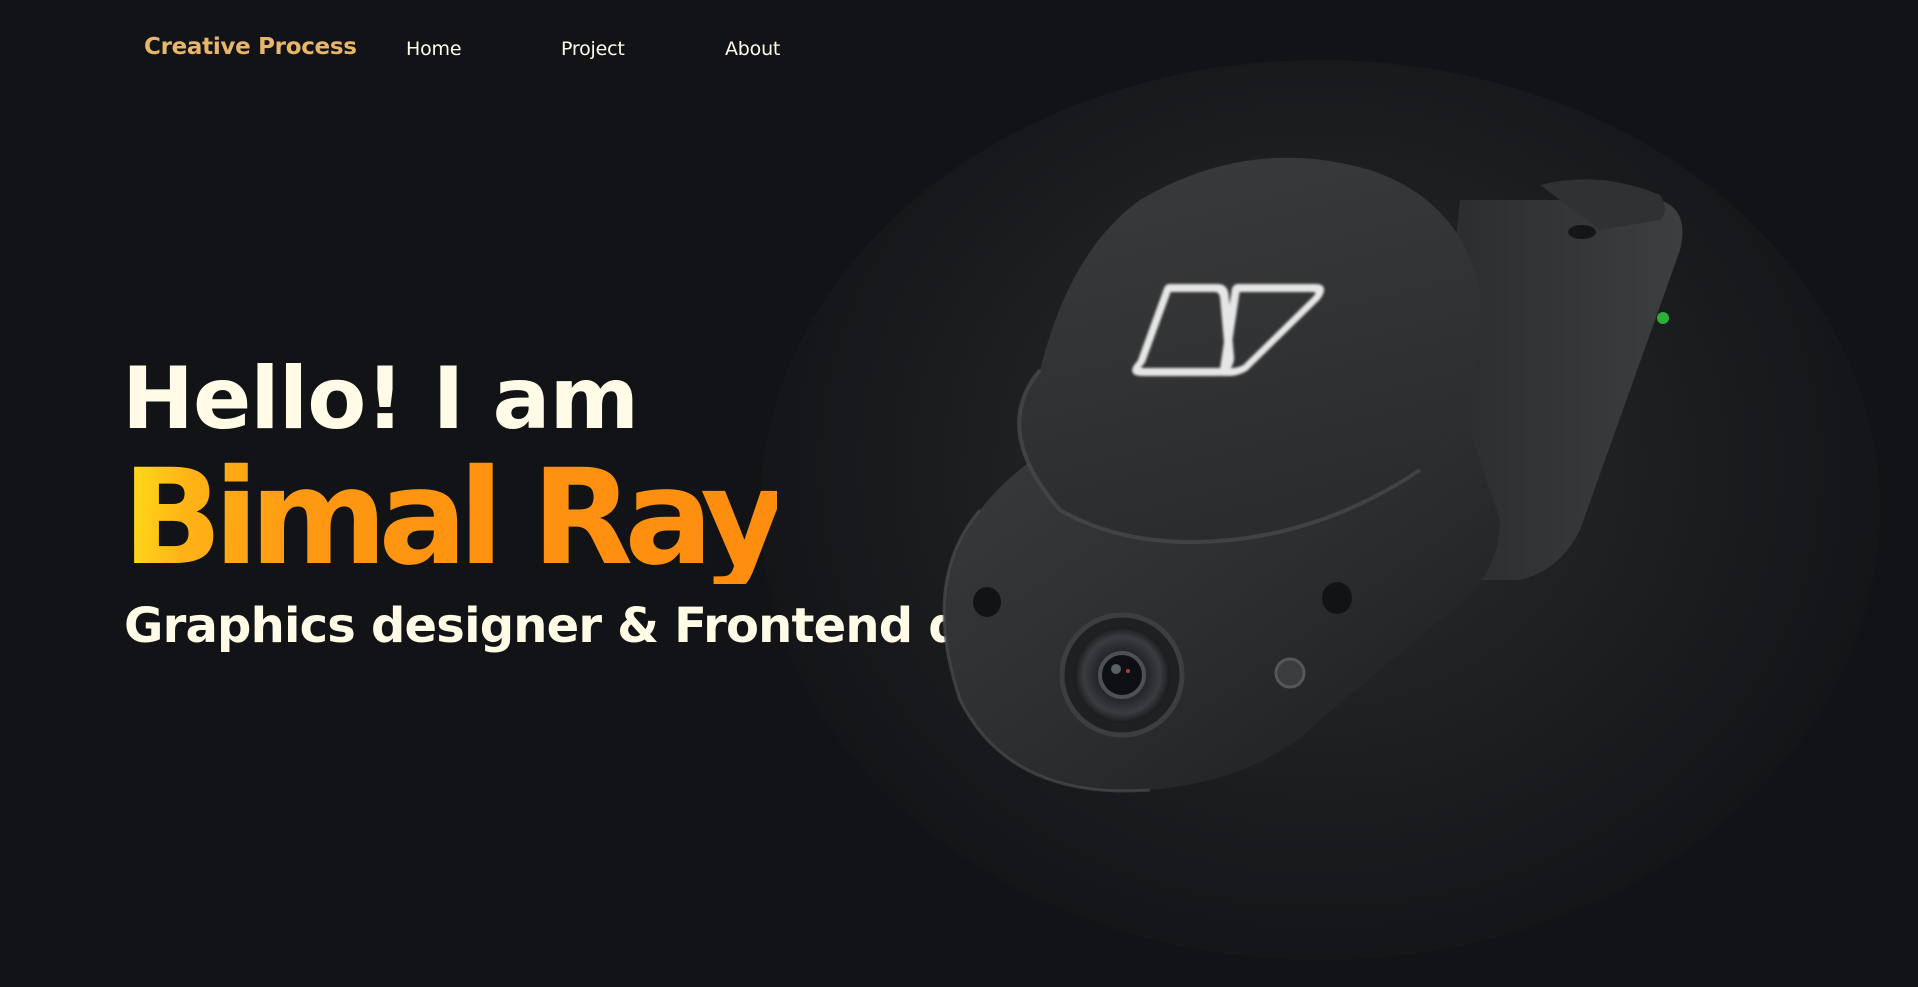 Image resolution: width=1918 pixels, height=987 pixels. What do you see at coordinates (250, 47) in the screenshot?
I see `brand-logo: Creative Process` at bounding box center [250, 47].